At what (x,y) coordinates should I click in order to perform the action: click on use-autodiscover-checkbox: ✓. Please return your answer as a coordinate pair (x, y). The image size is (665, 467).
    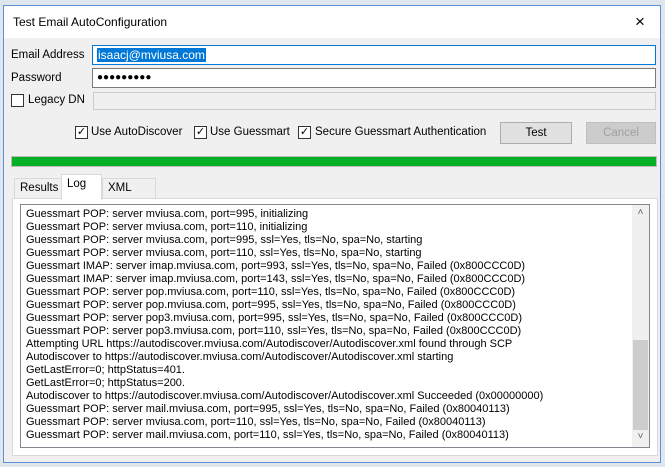
    Looking at the image, I should click on (81, 132).